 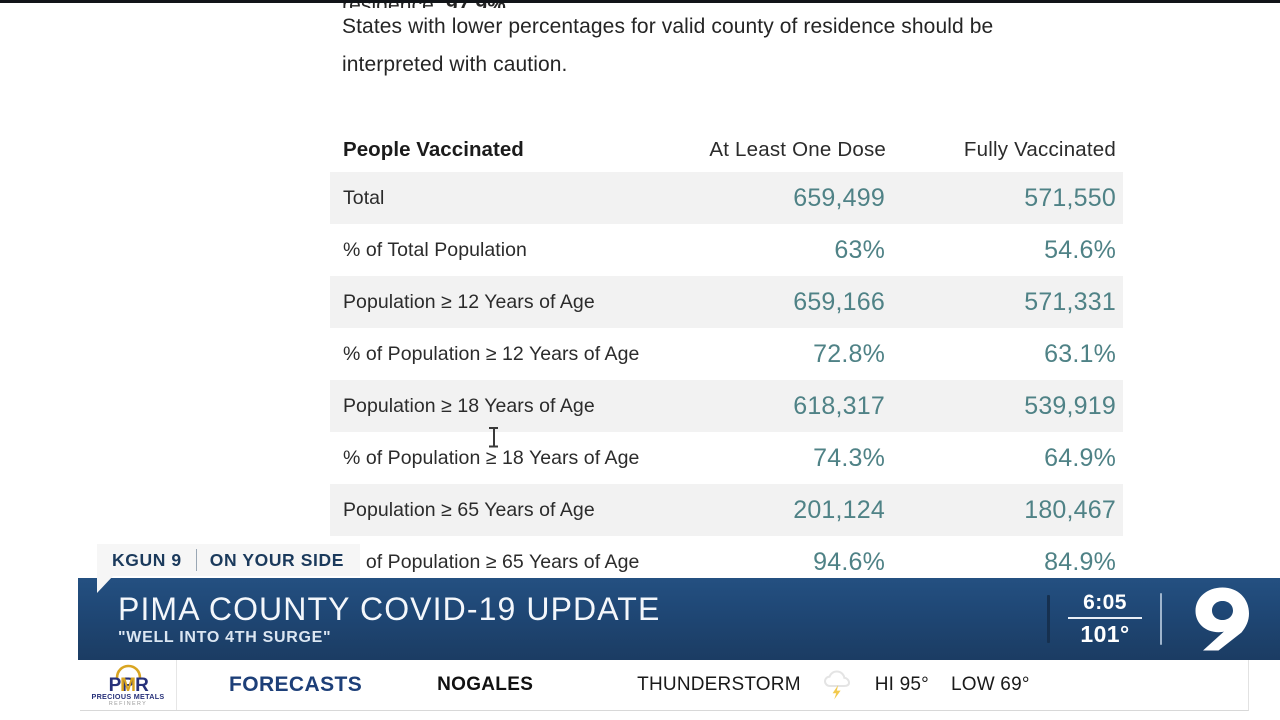 What do you see at coordinates (839, 301) in the screenshot?
I see `row-value-at-least-one-dose: 659,166` at bounding box center [839, 301].